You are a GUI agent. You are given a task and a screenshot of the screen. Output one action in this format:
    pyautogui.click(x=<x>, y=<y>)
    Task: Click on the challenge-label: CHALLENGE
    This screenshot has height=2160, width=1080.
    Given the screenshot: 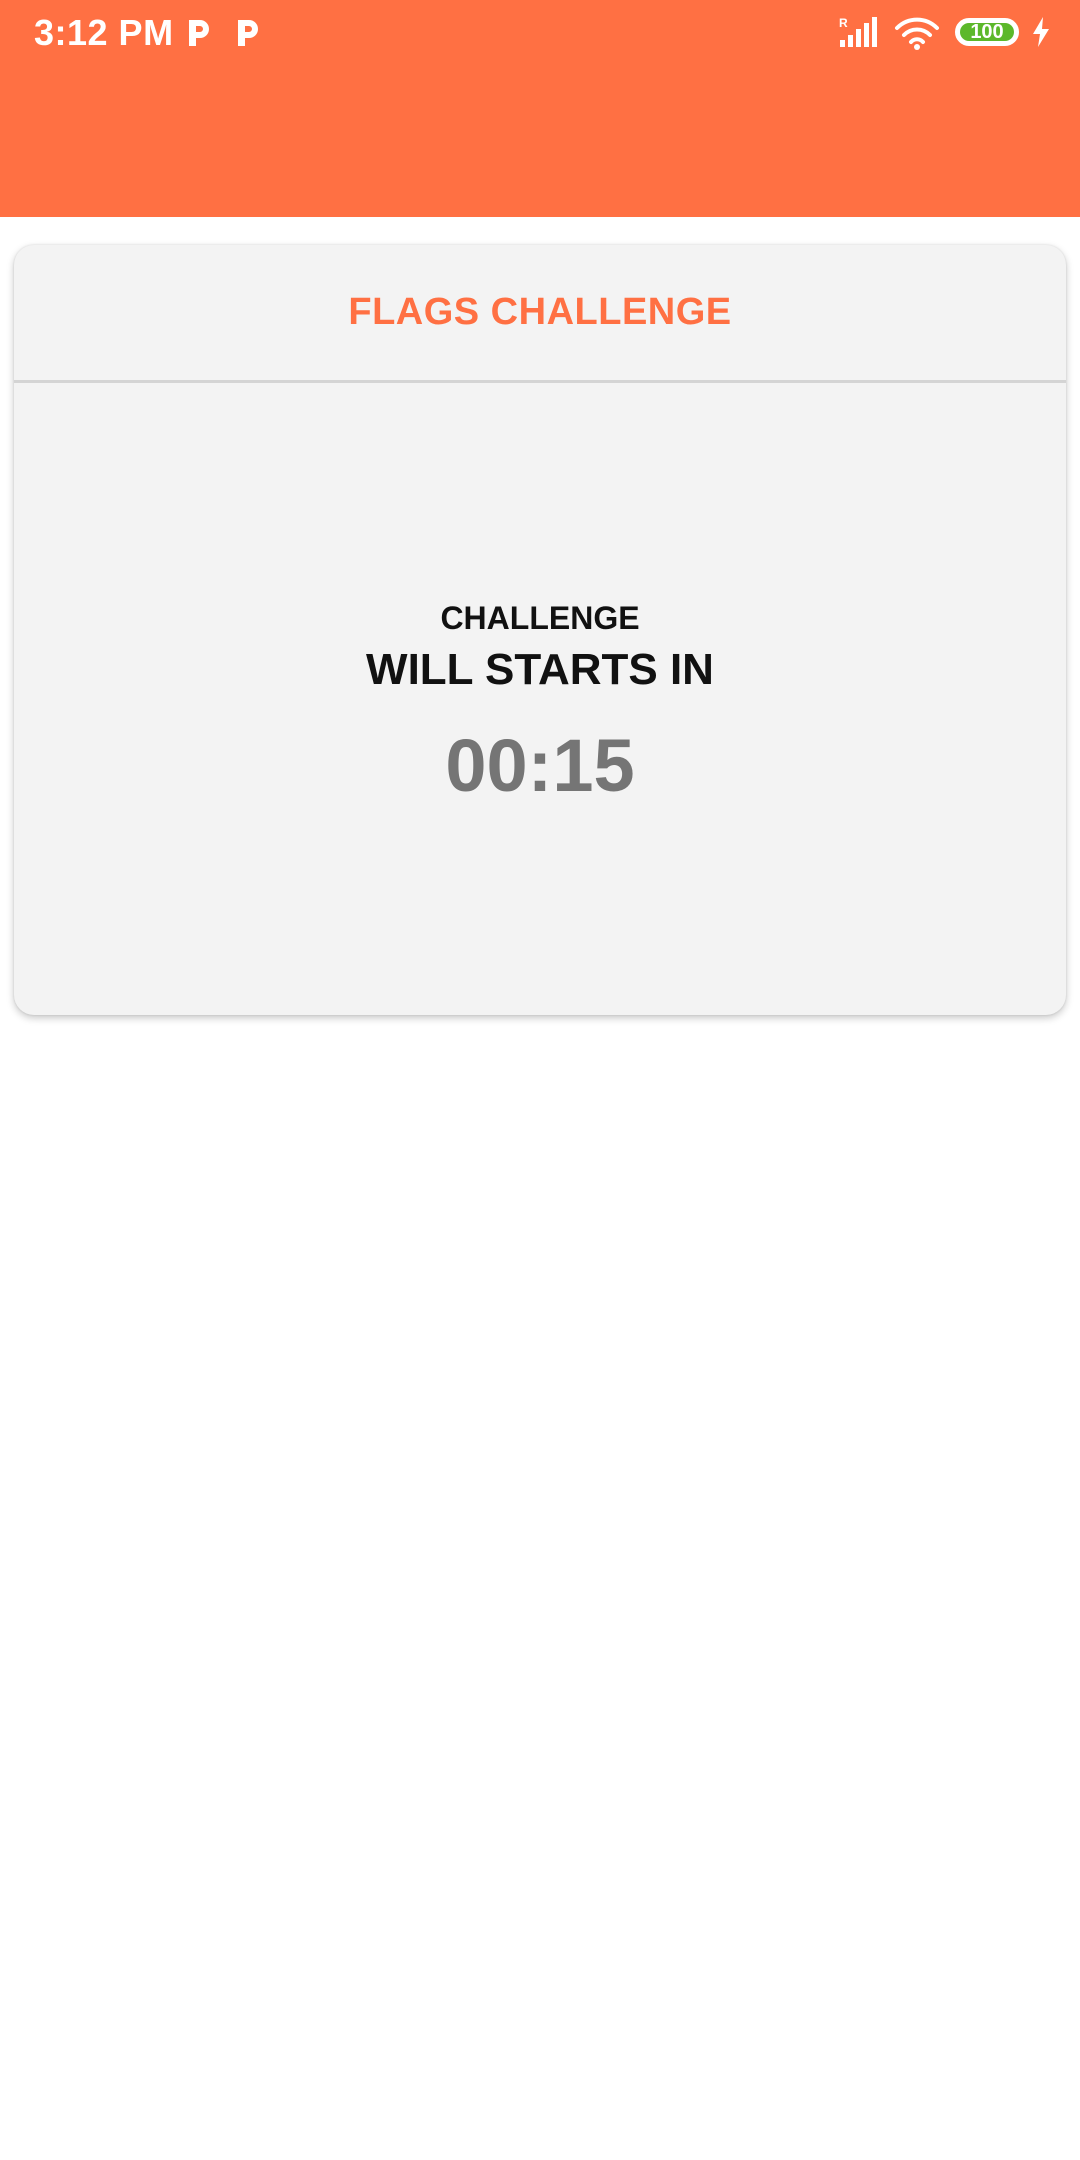 What is the action you would take?
    pyautogui.click(x=540, y=618)
    